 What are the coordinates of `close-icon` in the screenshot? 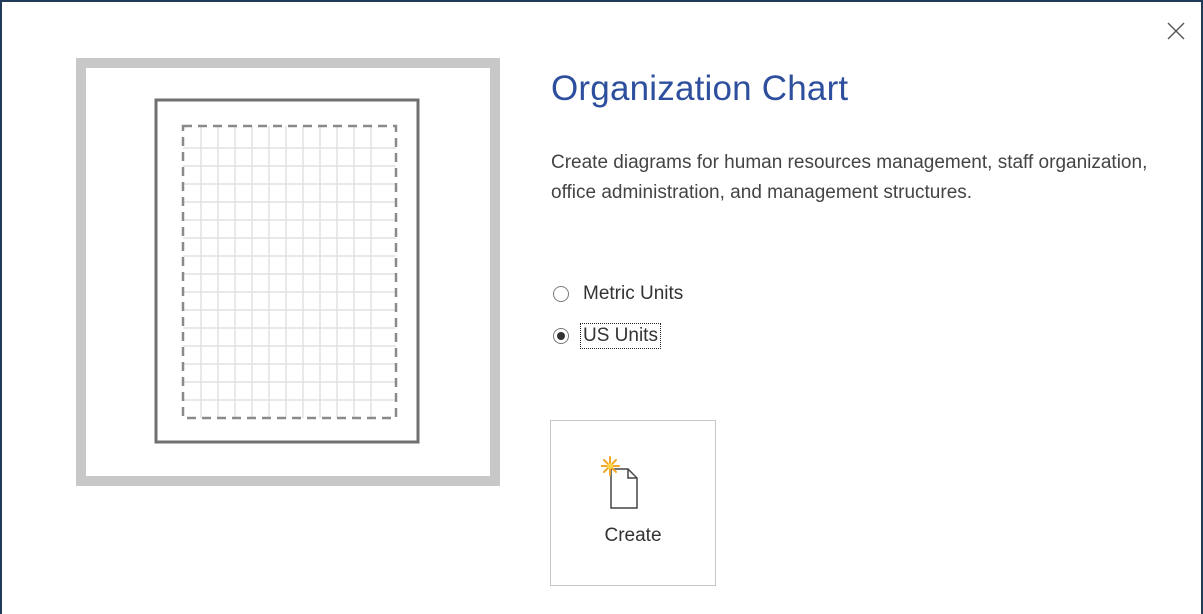 It's located at (1176, 31).